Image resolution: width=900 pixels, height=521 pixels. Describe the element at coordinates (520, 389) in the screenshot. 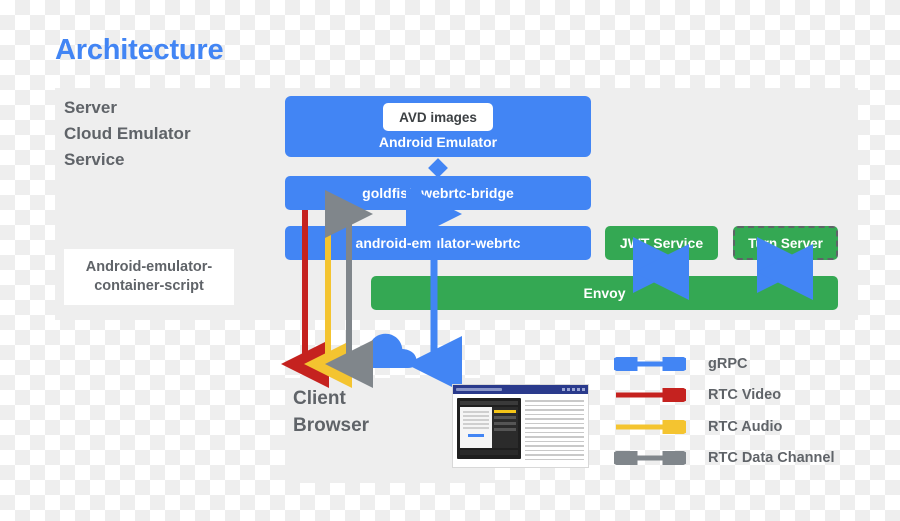

I see `thumbnail-titlebar` at that location.